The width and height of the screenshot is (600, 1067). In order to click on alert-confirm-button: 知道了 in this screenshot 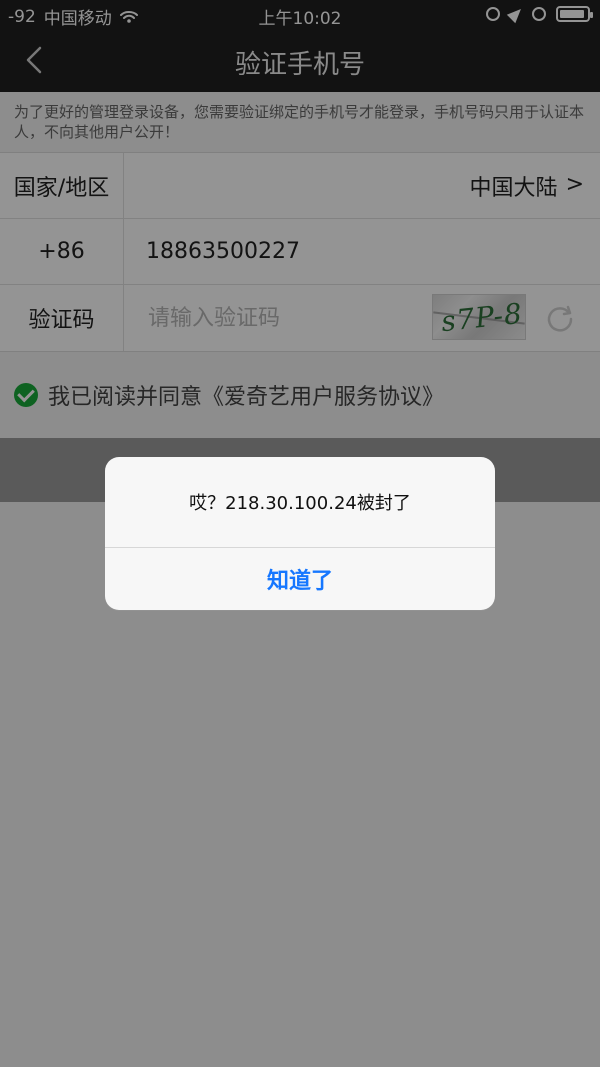, I will do `click(300, 579)`.